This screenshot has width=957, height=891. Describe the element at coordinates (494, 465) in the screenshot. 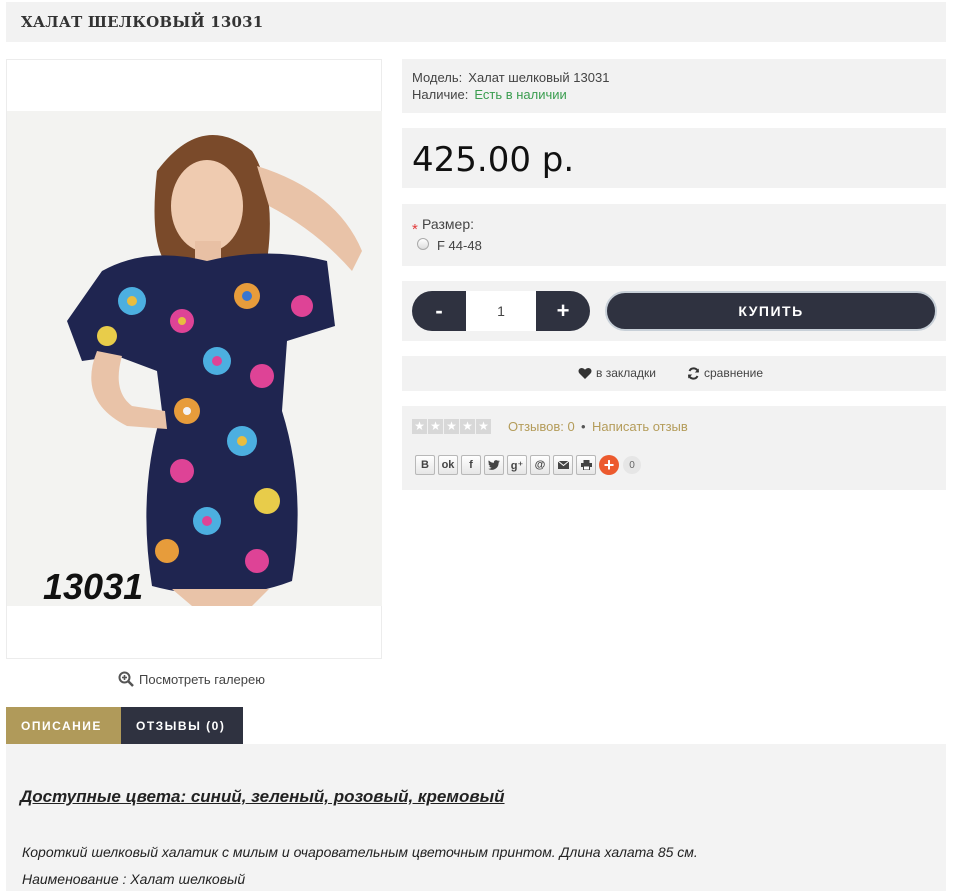

I see `twitter-icon` at that location.